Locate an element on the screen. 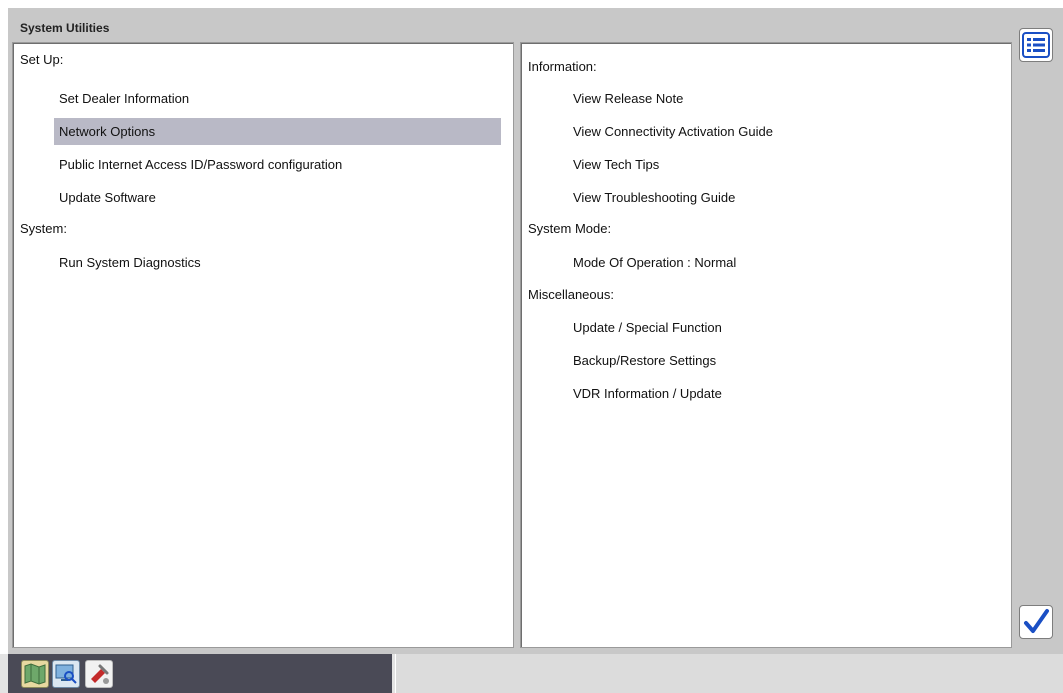  menu-item-view-release-note: View Release Note is located at coordinates (780, 98).